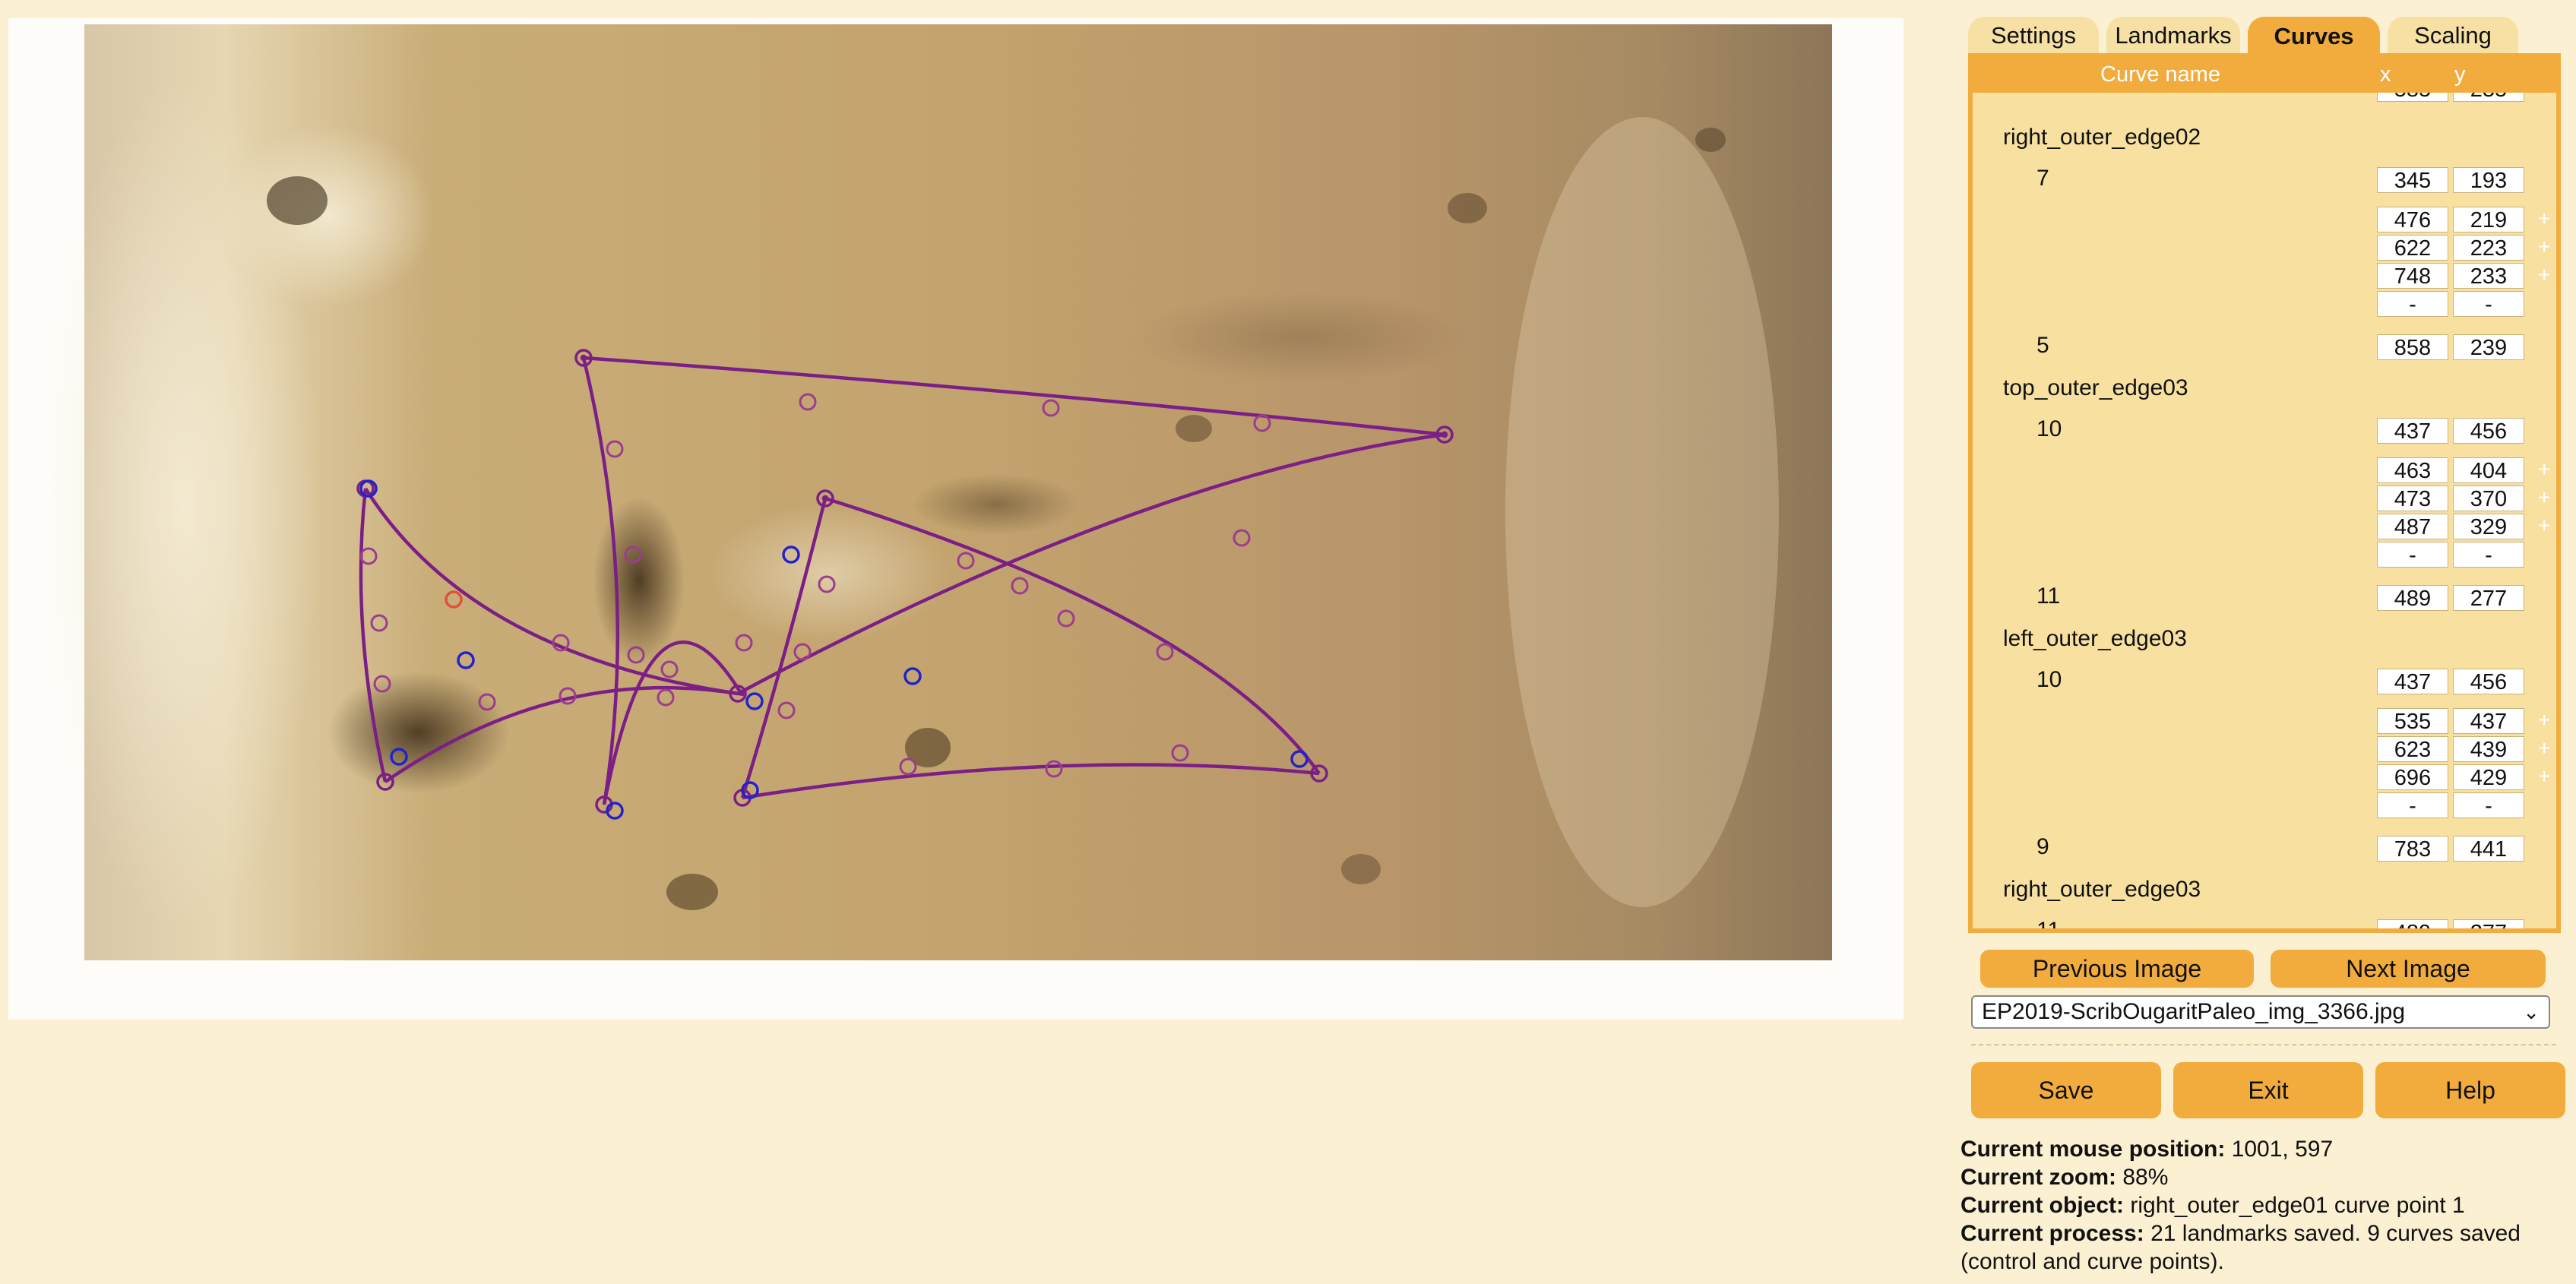 Image resolution: width=2576 pixels, height=1284 pixels. Describe the element at coordinates (2470, 1090) in the screenshot. I see `help-button: Help` at that location.